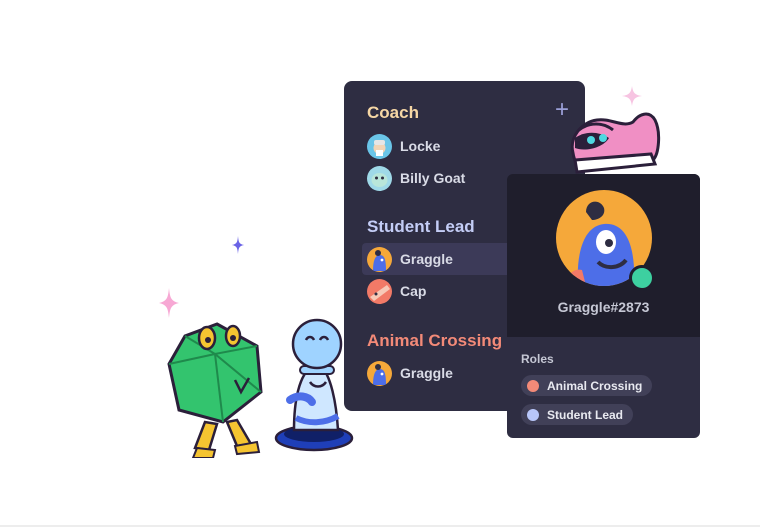 The height and width of the screenshot is (527, 760). I want to click on role-header-student-lead: Student Lead, so click(421, 226).